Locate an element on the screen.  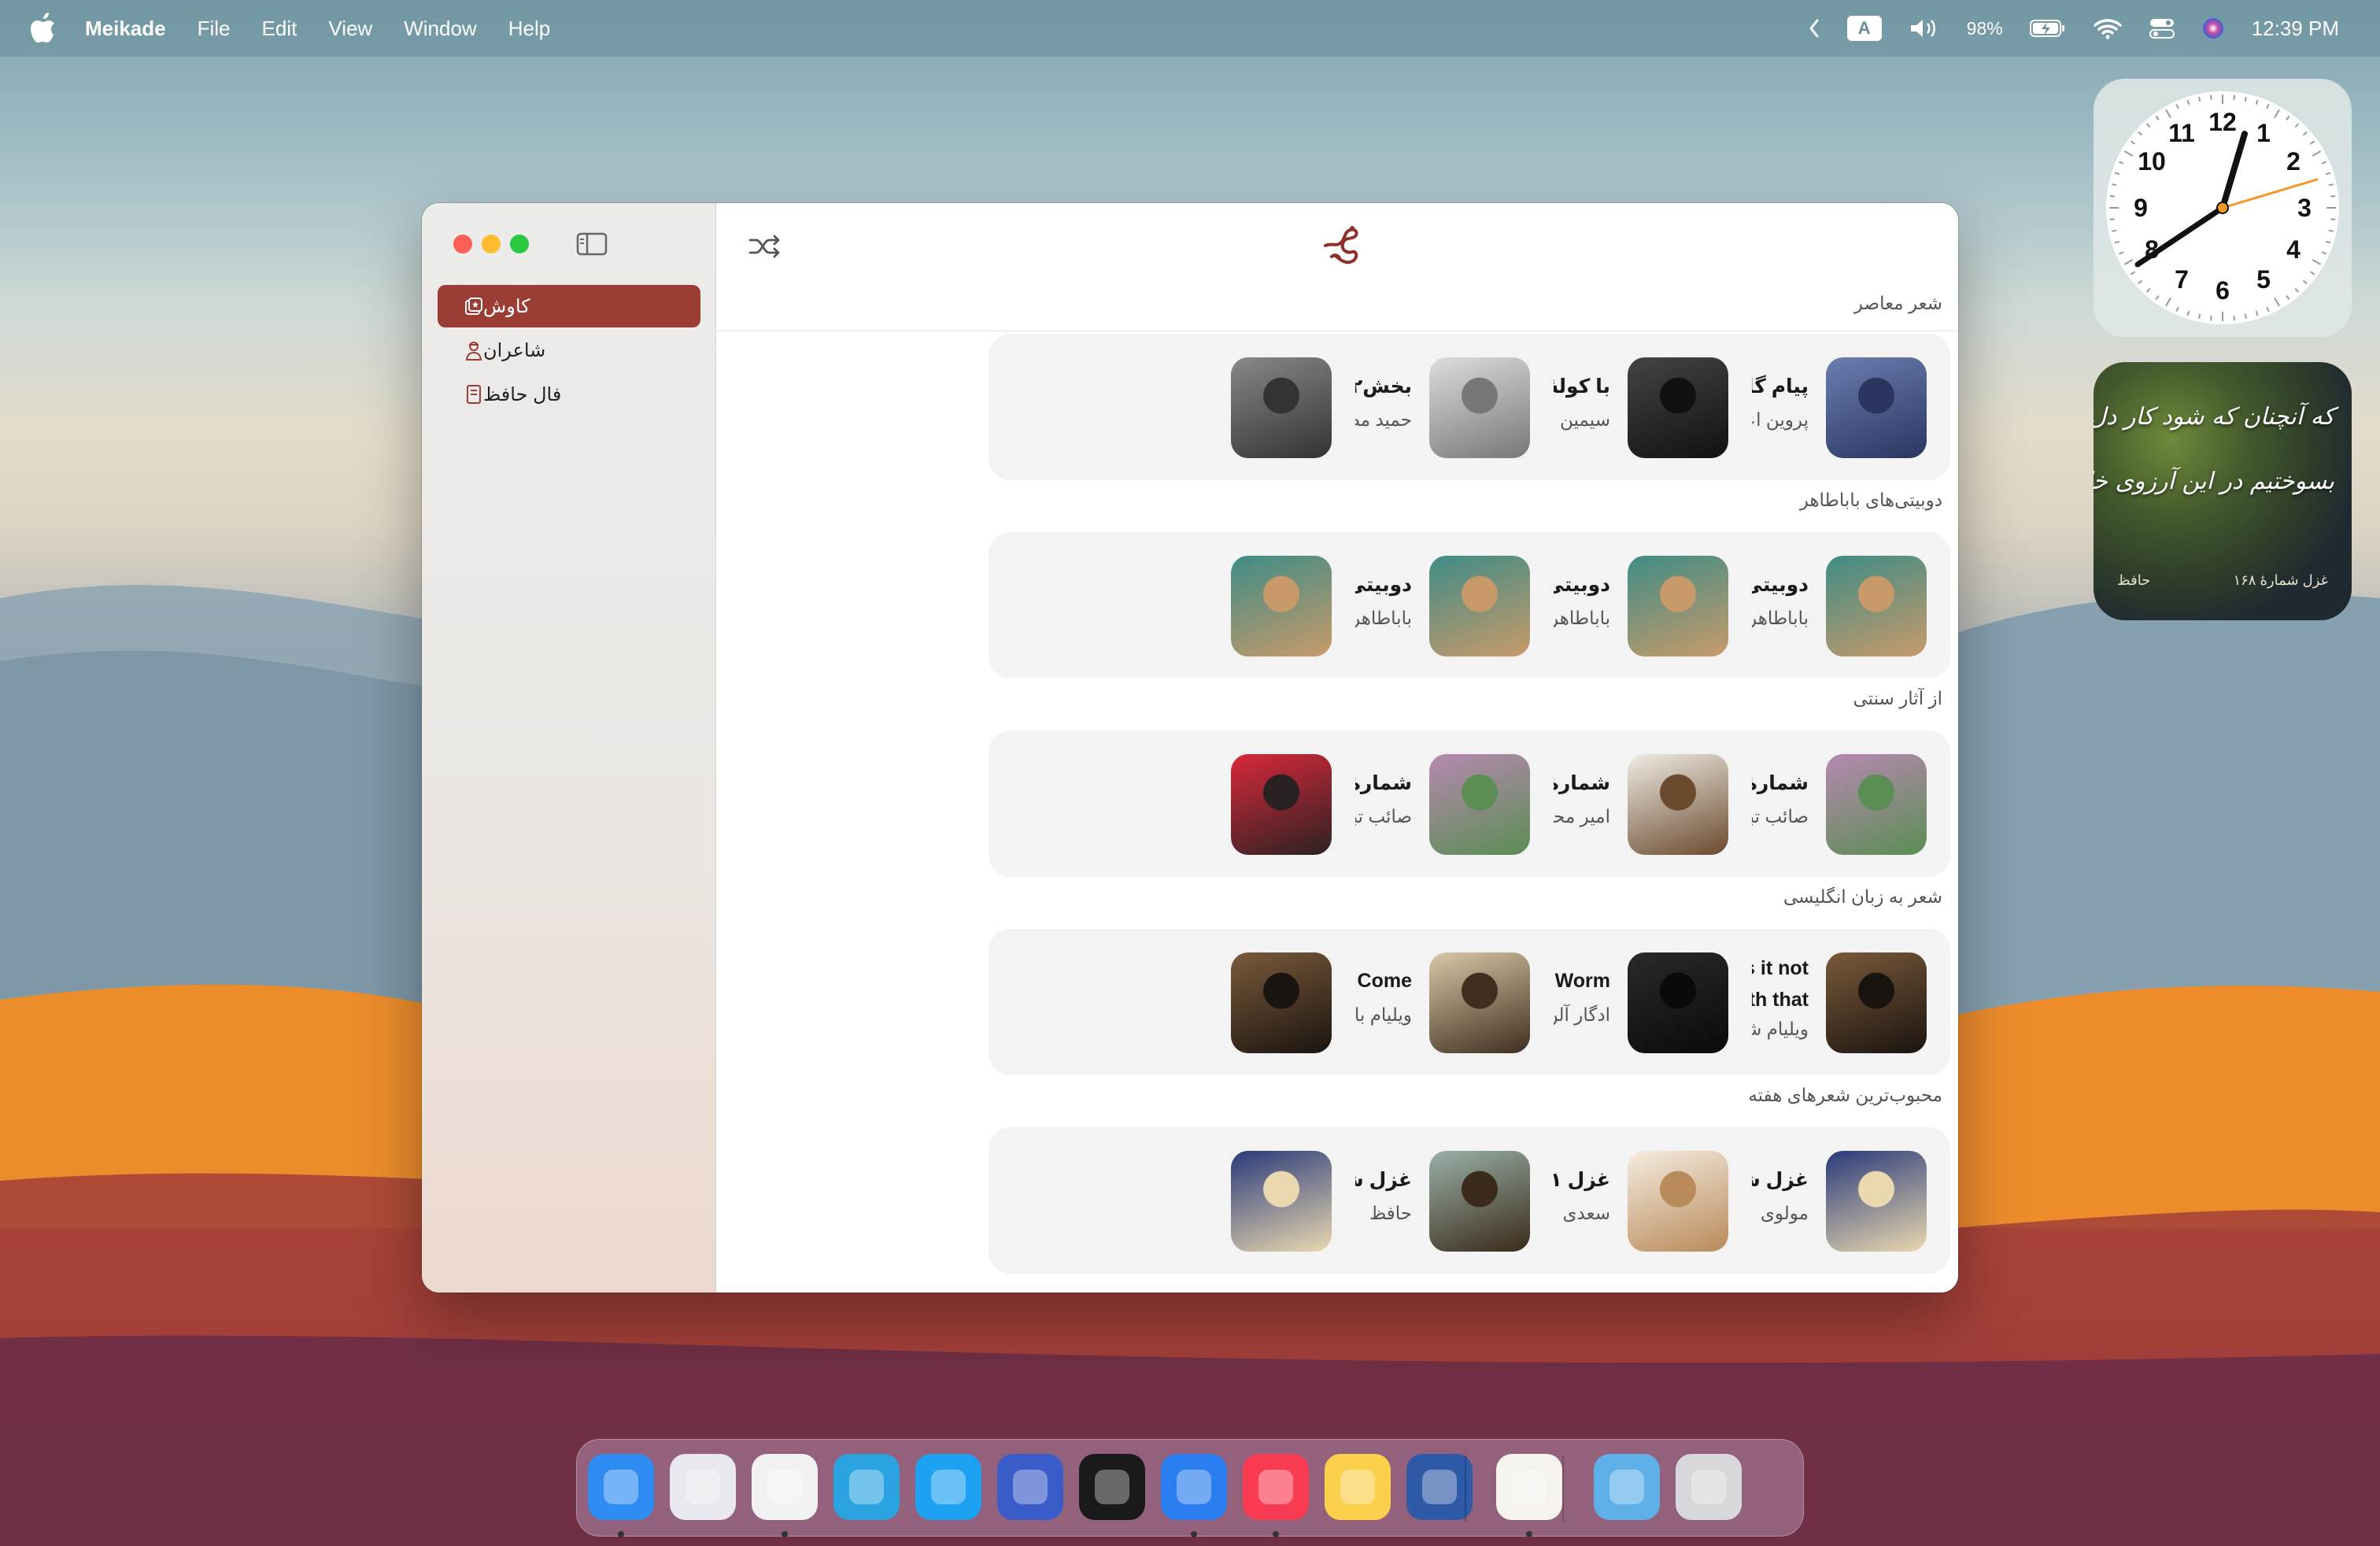
dock-app-archiver is located at coordinates (1439, 1487).